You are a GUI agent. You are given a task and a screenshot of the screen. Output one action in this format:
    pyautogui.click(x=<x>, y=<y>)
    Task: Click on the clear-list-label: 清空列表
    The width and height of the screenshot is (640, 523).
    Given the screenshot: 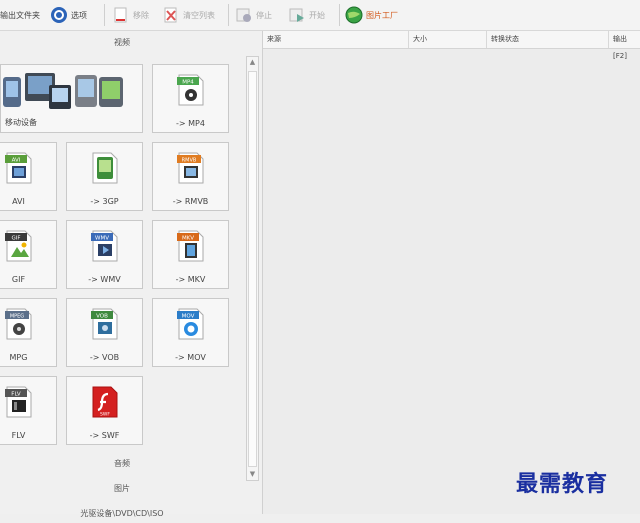 What is the action you would take?
    pyautogui.click(x=199, y=15)
    